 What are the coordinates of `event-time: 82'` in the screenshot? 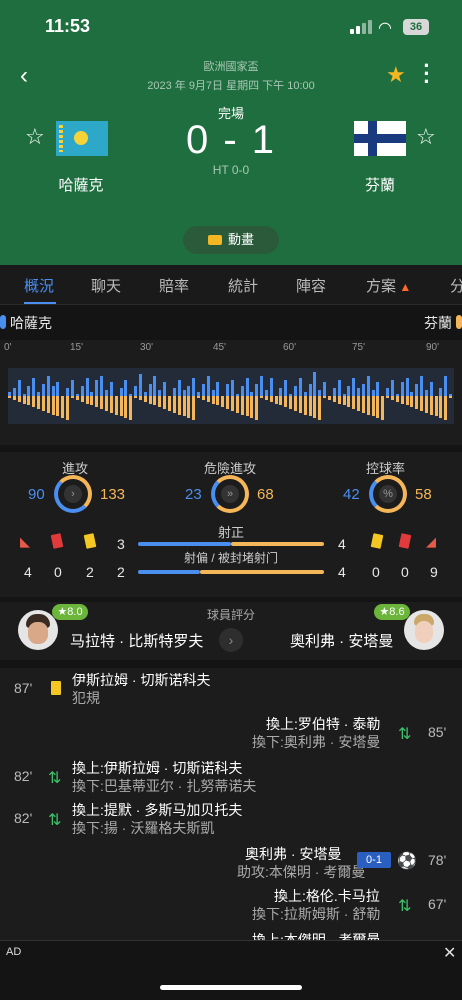 It's located at (23, 776).